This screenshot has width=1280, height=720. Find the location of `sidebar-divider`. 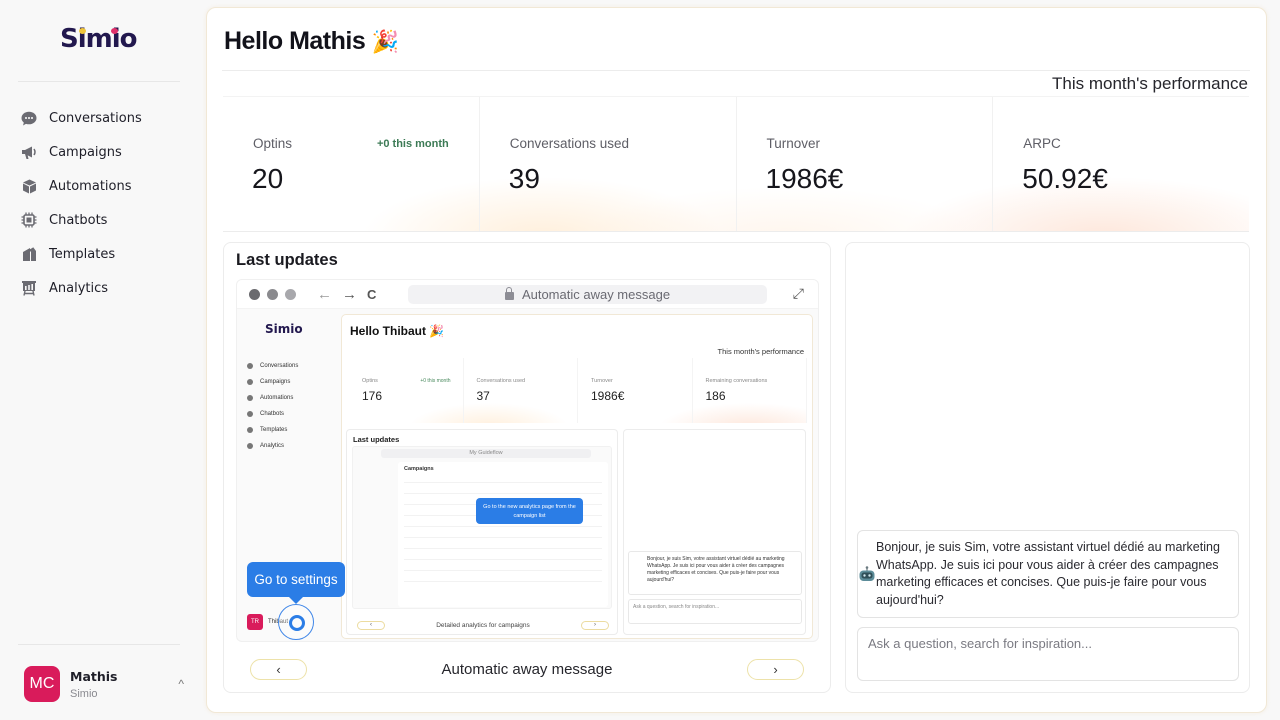

sidebar-divider is located at coordinates (99, 81).